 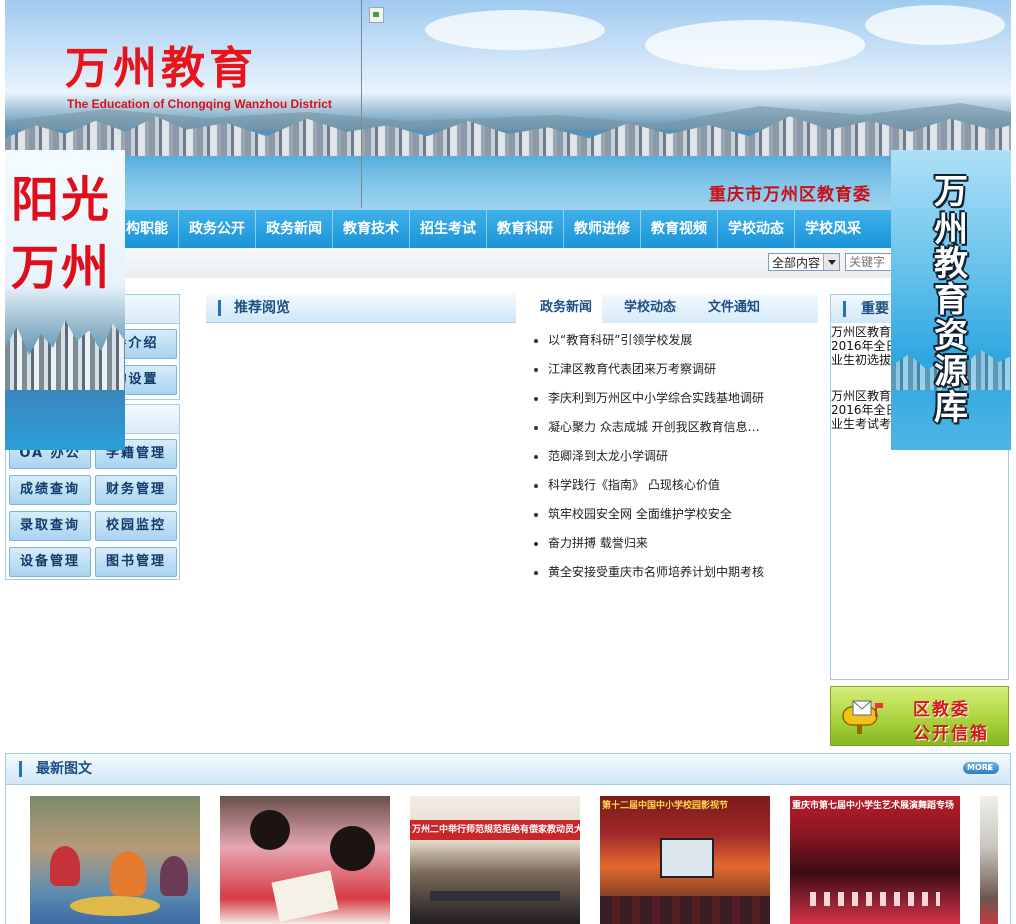 I want to click on news-item-label: 科学践行《指南》 凸现核心价值, so click(x=634, y=485).